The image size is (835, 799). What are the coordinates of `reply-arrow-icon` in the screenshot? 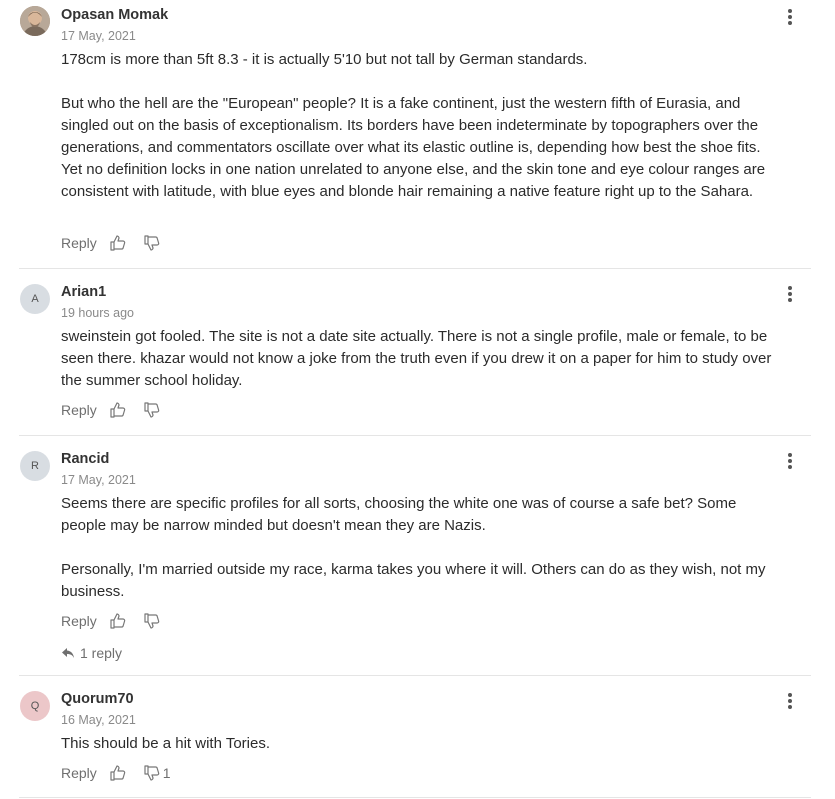 It's located at (68, 653).